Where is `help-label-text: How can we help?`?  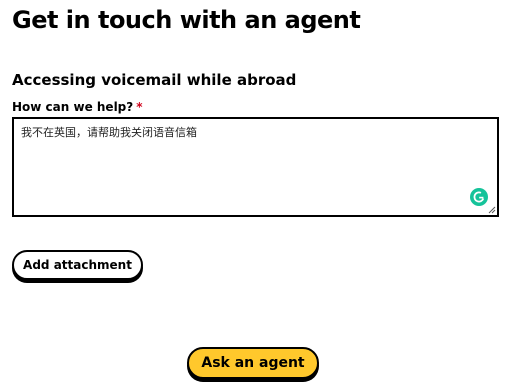 help-label-text: How can we help? is located at coordinates (73, 107).